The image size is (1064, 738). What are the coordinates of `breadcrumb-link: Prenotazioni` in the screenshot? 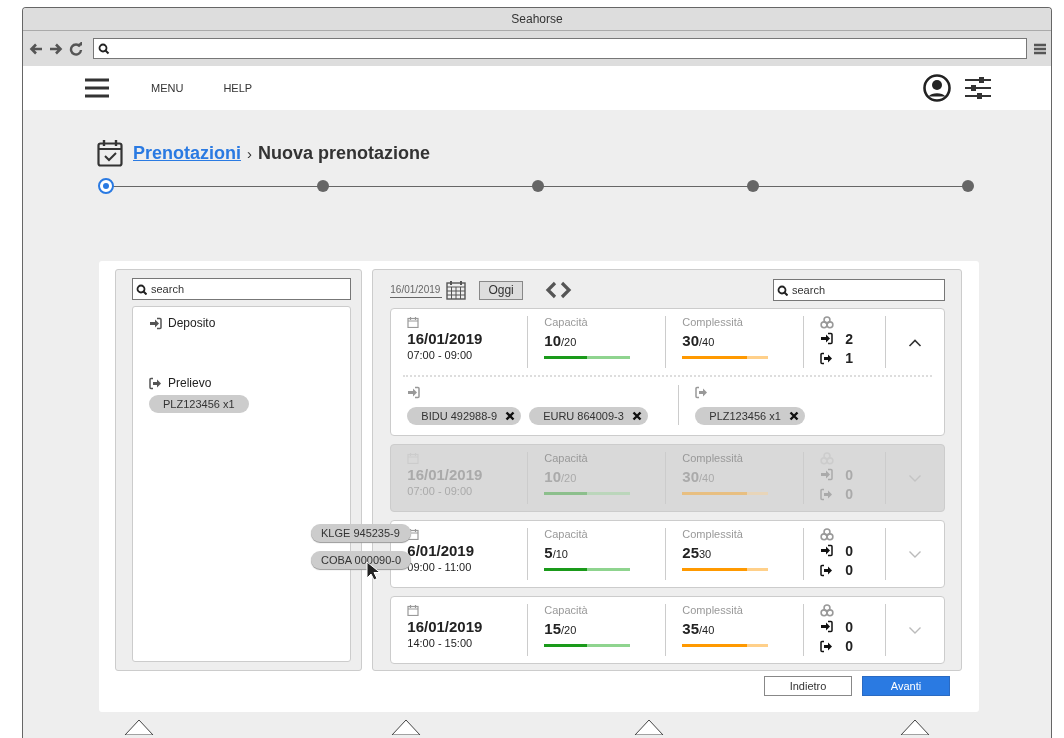 It's located at (187, 153).